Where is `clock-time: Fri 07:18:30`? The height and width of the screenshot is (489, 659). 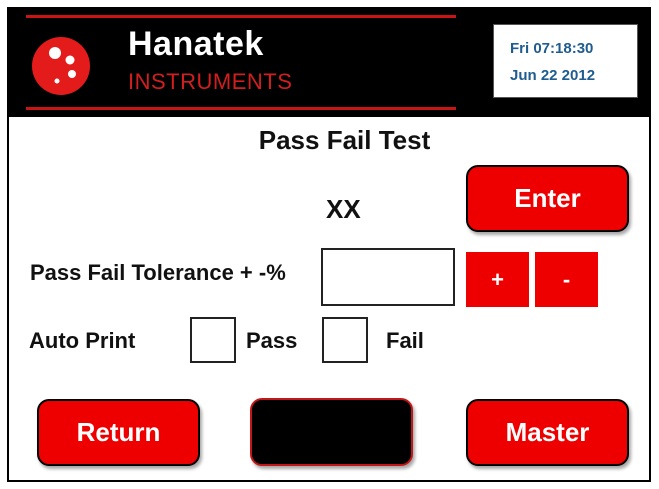 clock-time: Fri 07:18:30 is located at coordinates (552, 48).